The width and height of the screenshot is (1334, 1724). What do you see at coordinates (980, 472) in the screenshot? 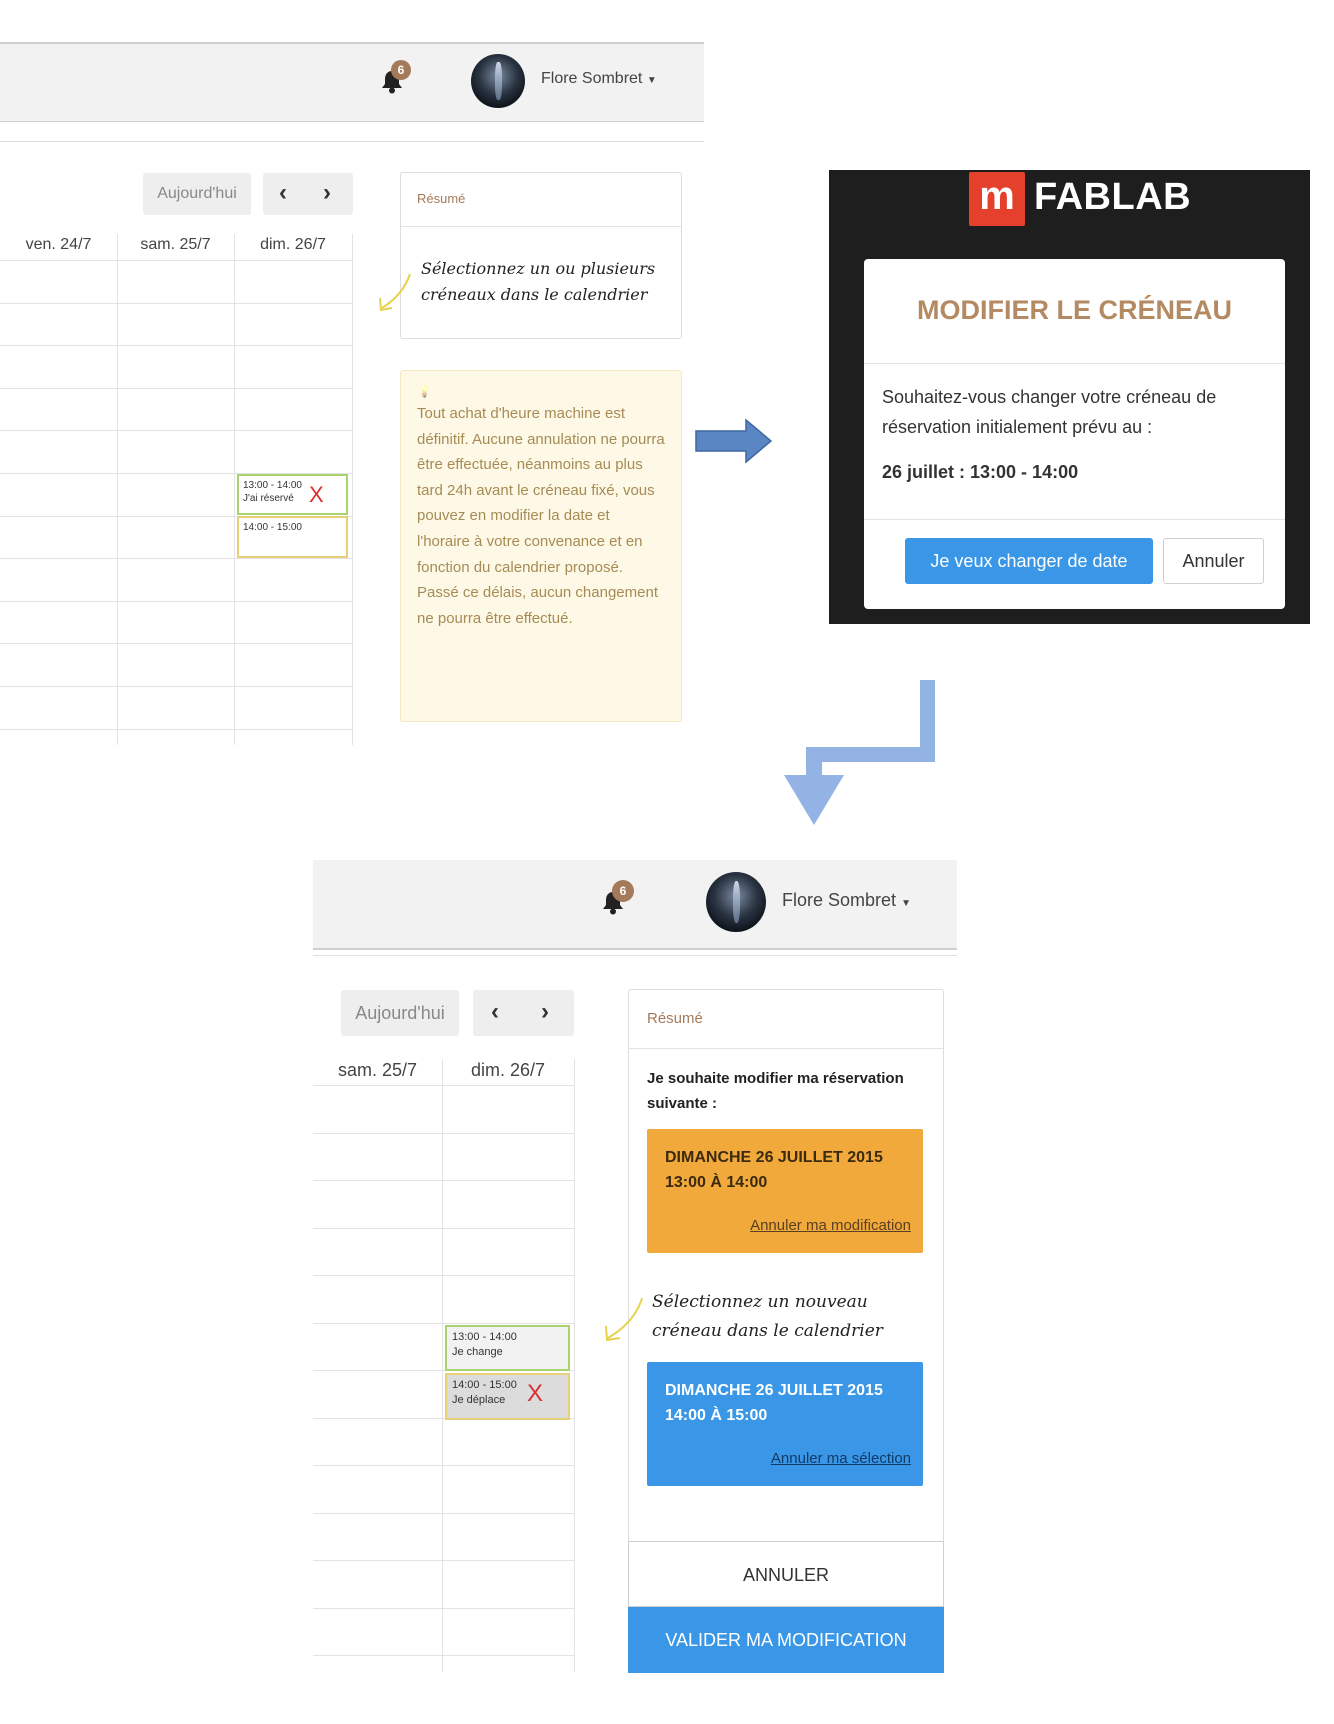
I see `modal-slot: 26 juillet : 13:00 - 14:00` at bounding box center [980, 472].